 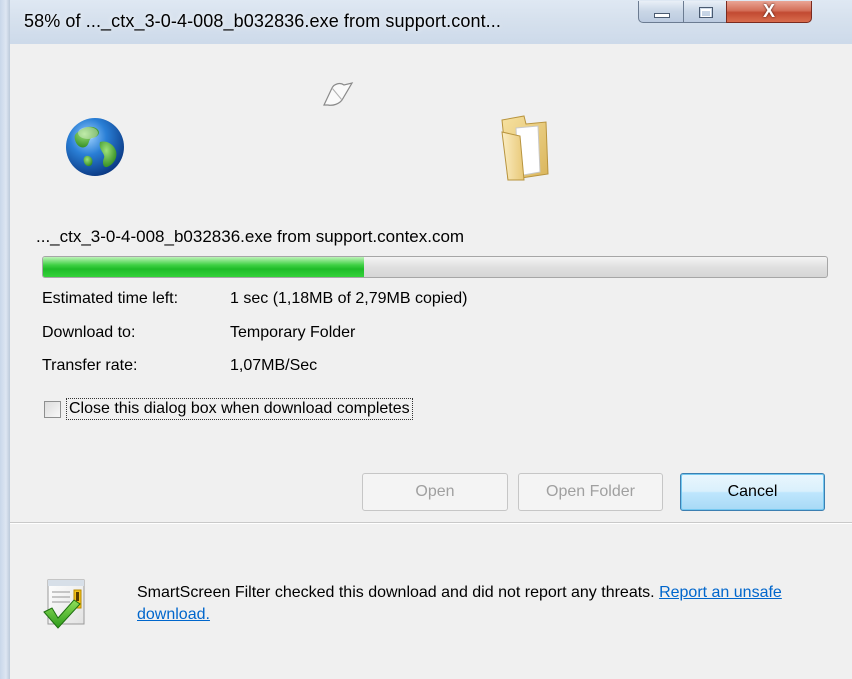 What do you see at coordinates (89, 332) in the screenshot?
I see `info-label: Download to:` at bounding box center [89, 332].